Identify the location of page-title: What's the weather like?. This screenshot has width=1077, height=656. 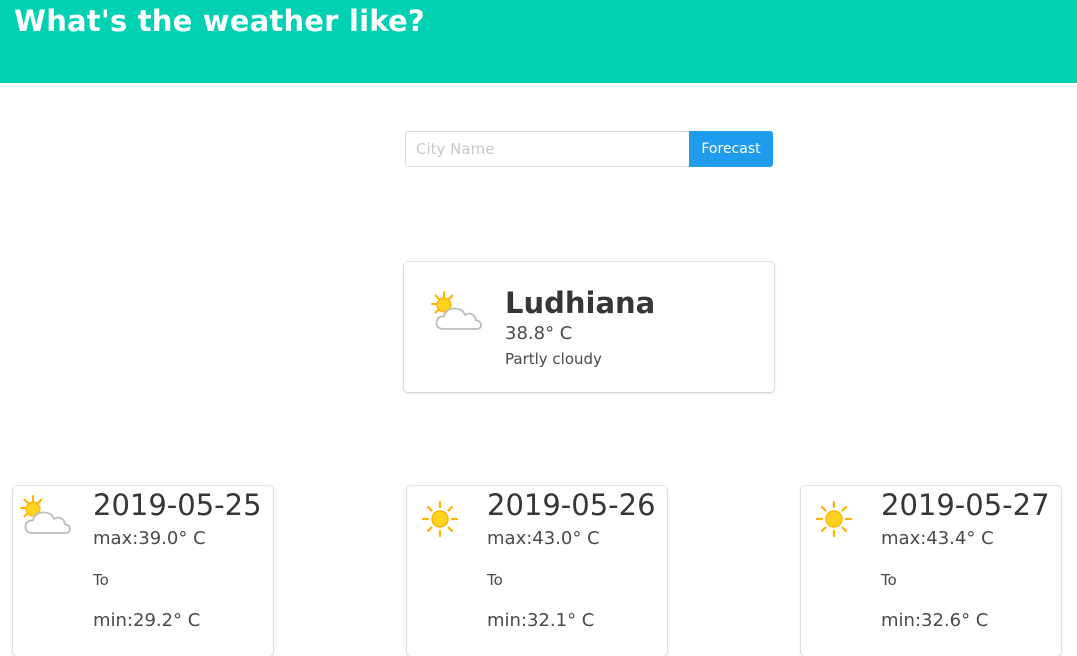
(219, 21).